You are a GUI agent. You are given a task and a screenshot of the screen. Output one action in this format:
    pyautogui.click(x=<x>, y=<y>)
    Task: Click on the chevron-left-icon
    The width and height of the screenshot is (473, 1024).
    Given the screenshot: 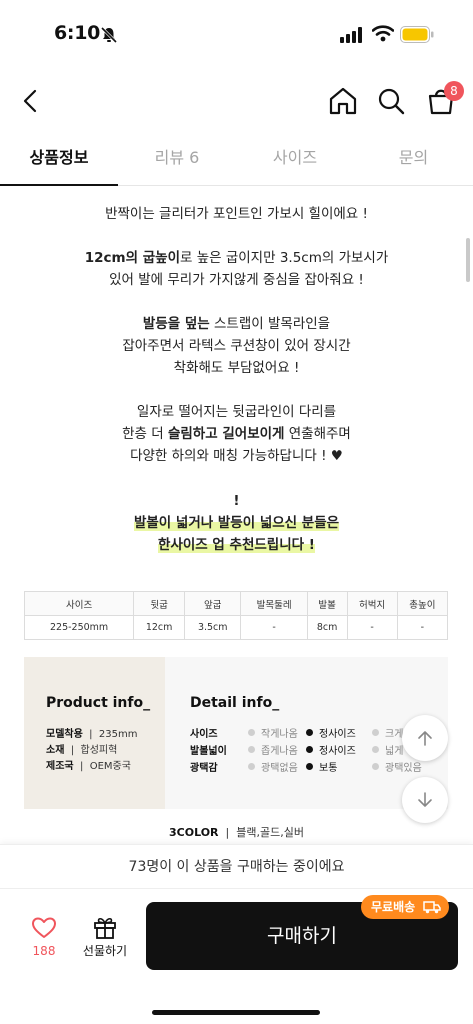 What is the action you would take?
    pyautogui.click(x=30, y=101)
    